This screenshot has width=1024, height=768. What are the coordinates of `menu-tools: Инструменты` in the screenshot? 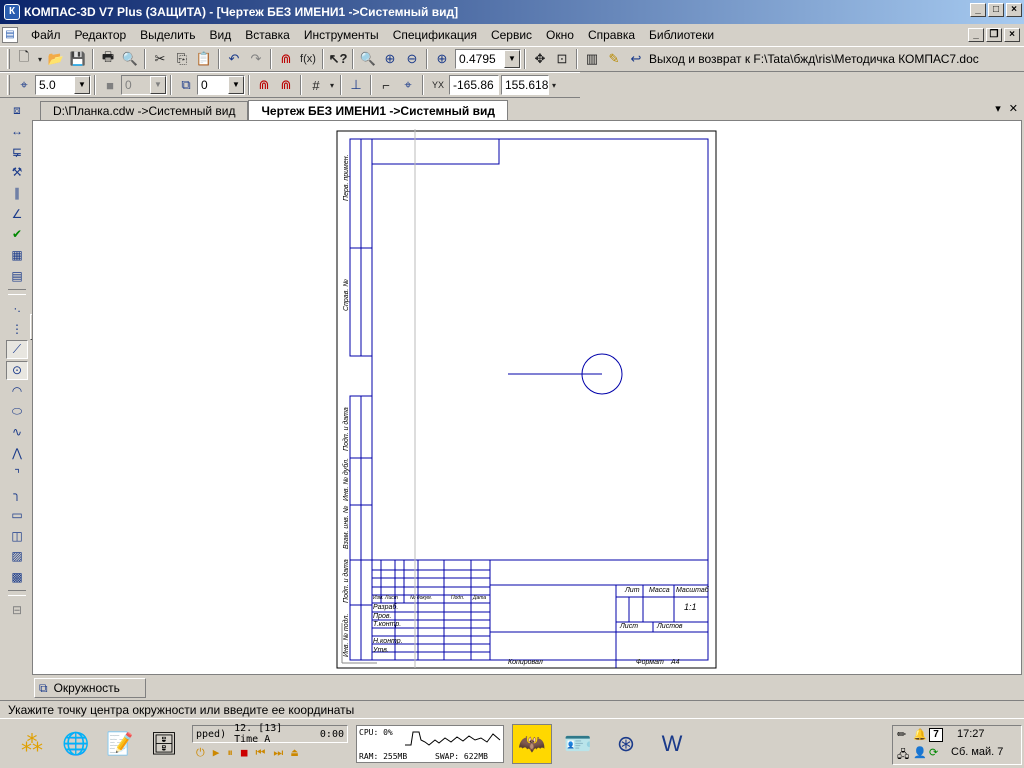 It's located at (341, 35).